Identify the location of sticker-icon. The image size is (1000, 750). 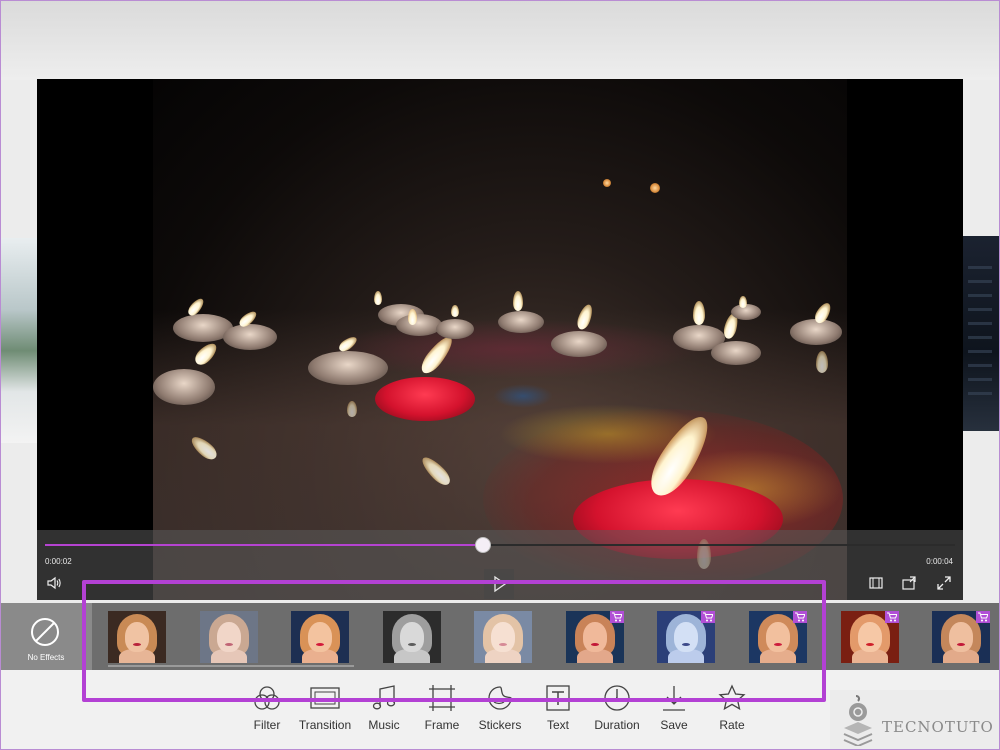
(500, 698).